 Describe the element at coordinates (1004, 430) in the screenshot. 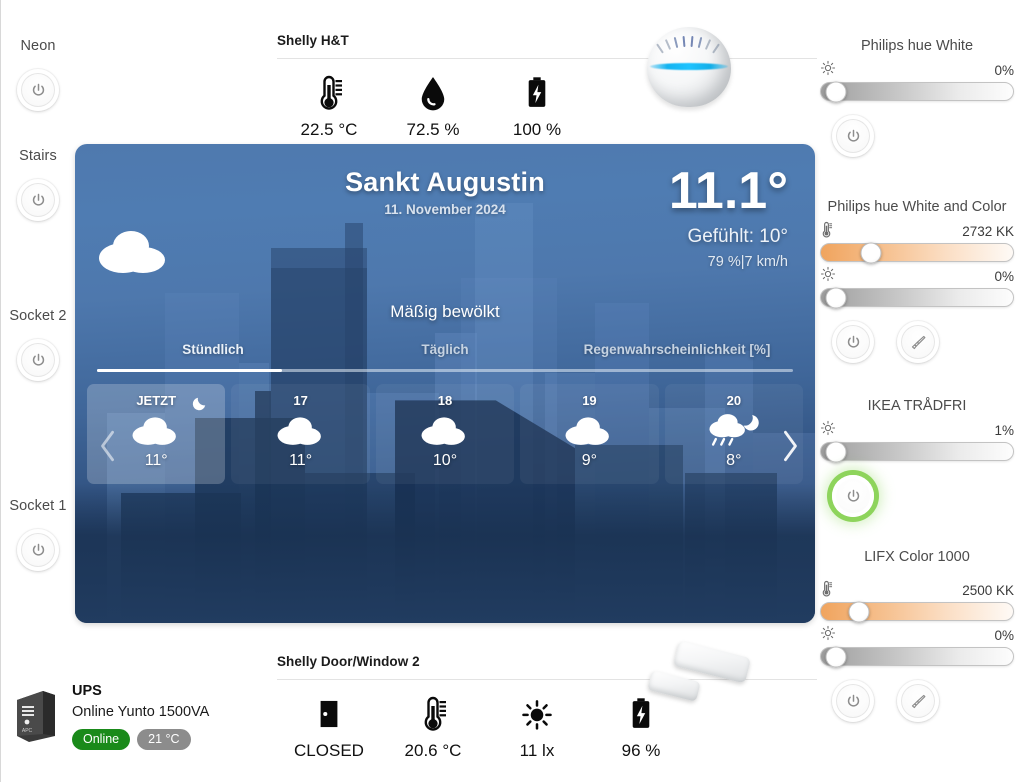

I see `brightness-value: 1%` at that location.